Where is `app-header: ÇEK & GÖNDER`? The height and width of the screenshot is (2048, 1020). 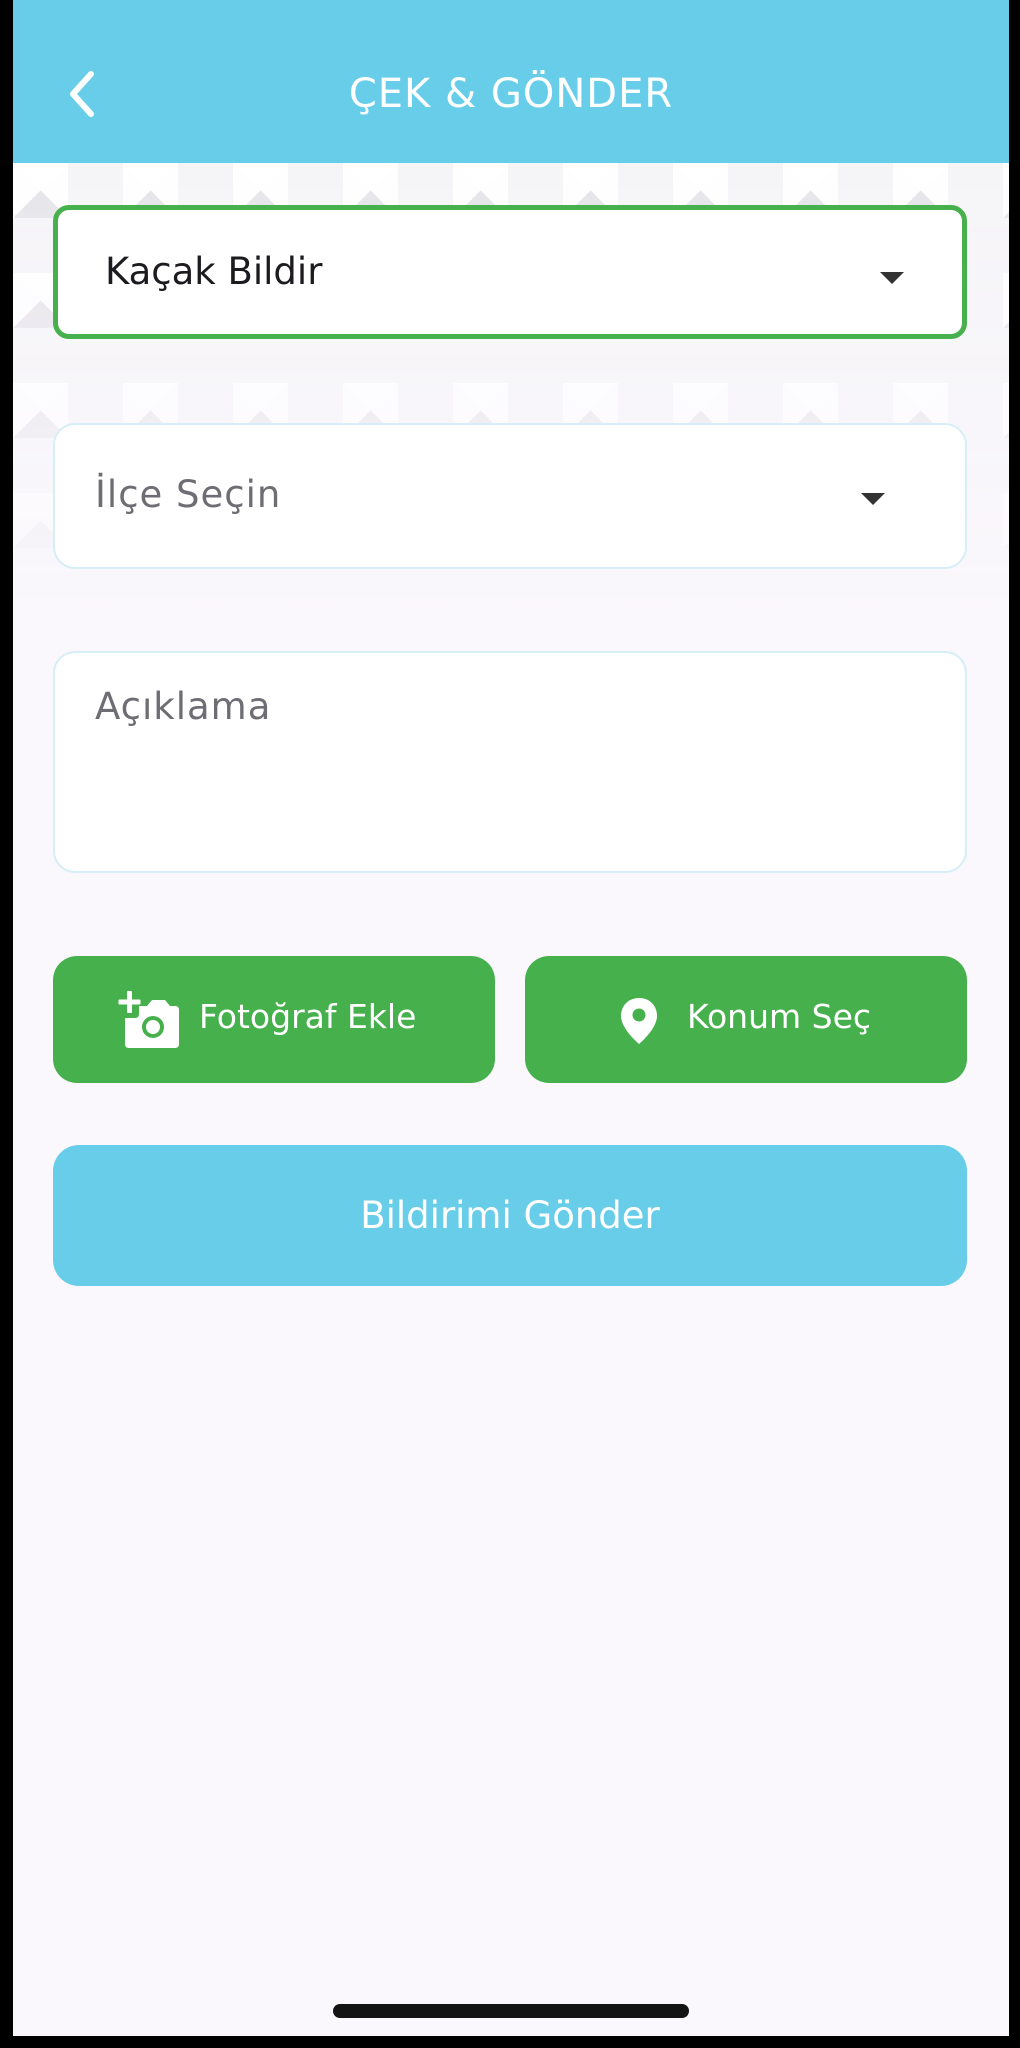
app-header: ÇEK & GÖNDER is located at coordinates (511, 81).